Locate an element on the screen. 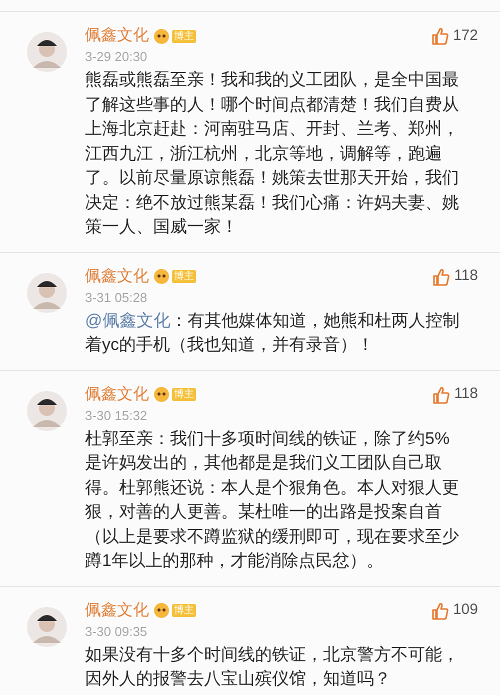  comment-text: @佩鑫文化：有其他媒体知道，她熊和杜两人控制着yc的手机（我也知道，并有录音）！ is located at coordinates (272, 333).